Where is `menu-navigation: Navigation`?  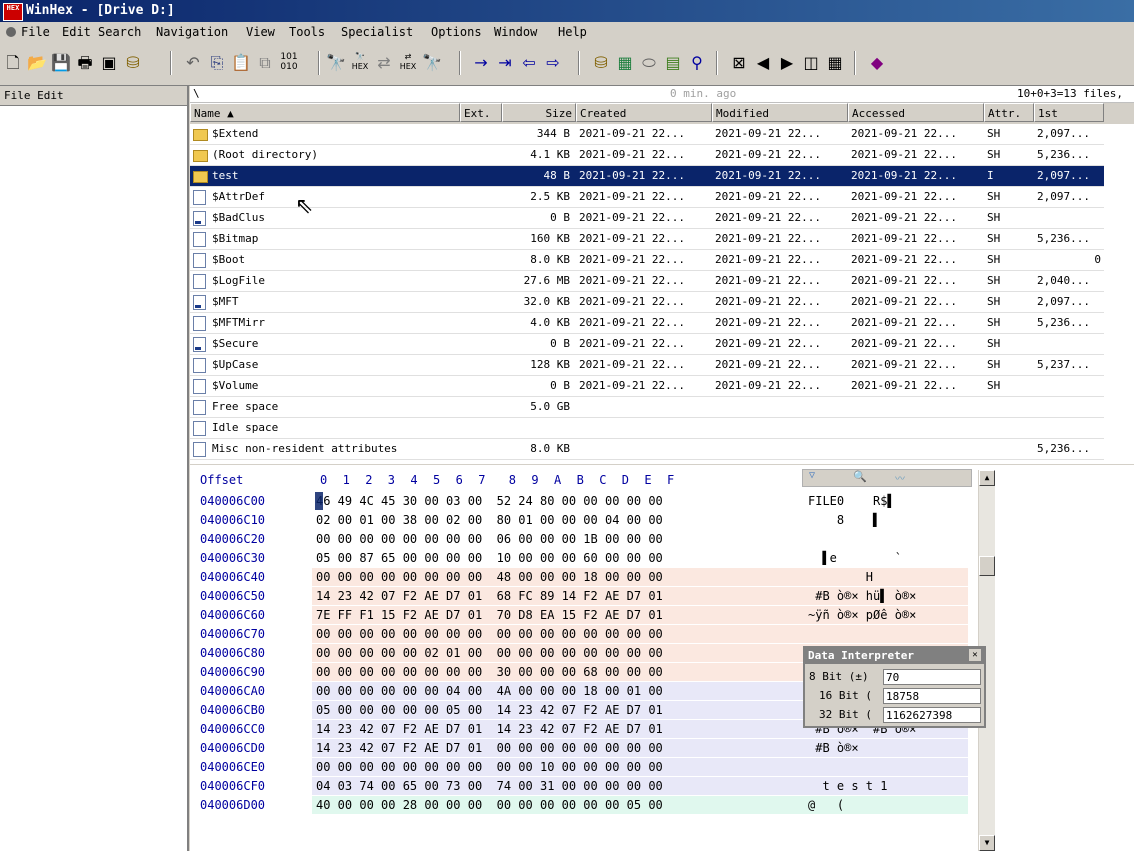 menu-navigation: Navigation is located at coordinates (192, 32).